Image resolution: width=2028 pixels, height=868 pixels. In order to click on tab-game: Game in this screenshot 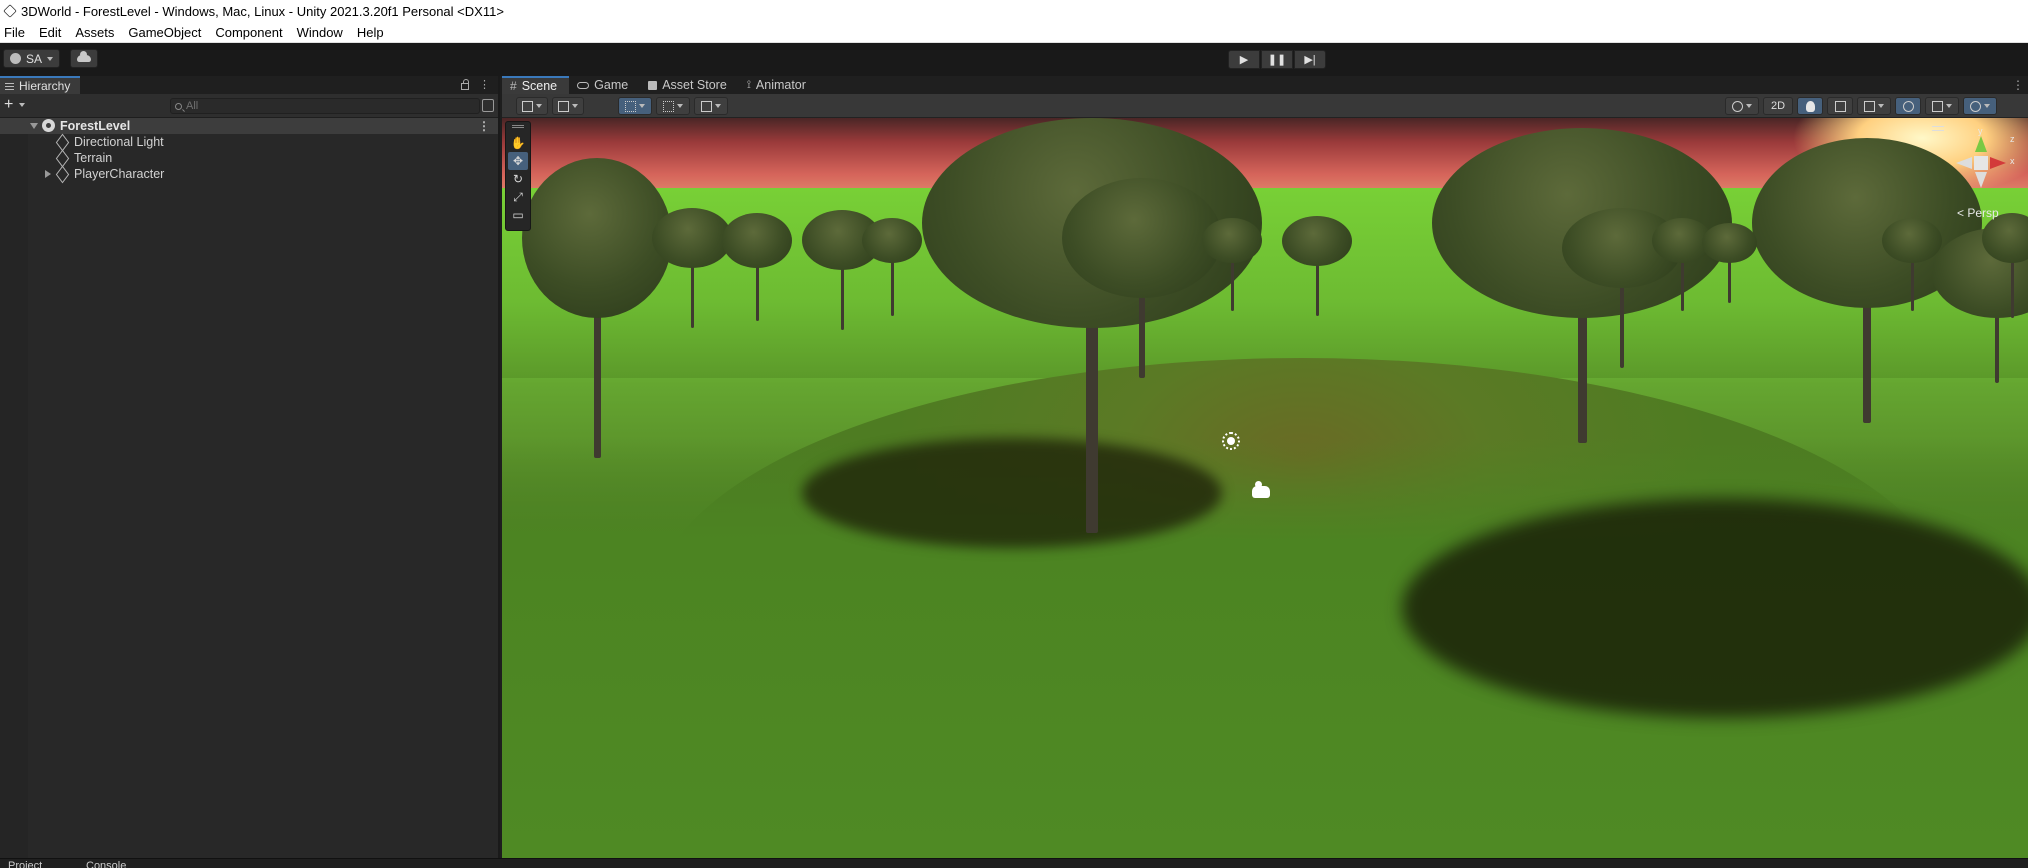, I will do `click(604, 85)`.